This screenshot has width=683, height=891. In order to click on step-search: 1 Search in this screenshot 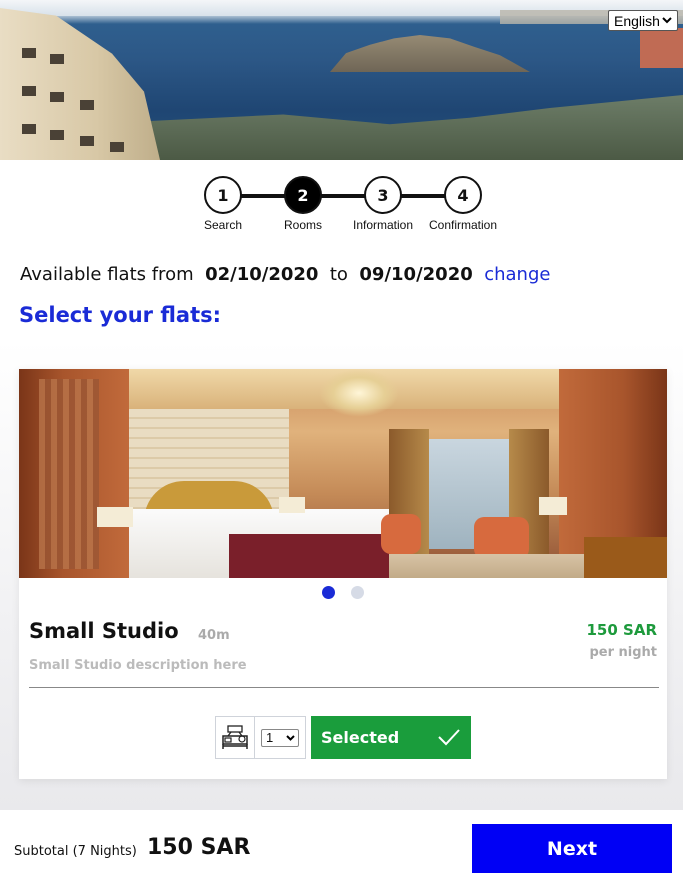, I will do `click(223, 204)`.